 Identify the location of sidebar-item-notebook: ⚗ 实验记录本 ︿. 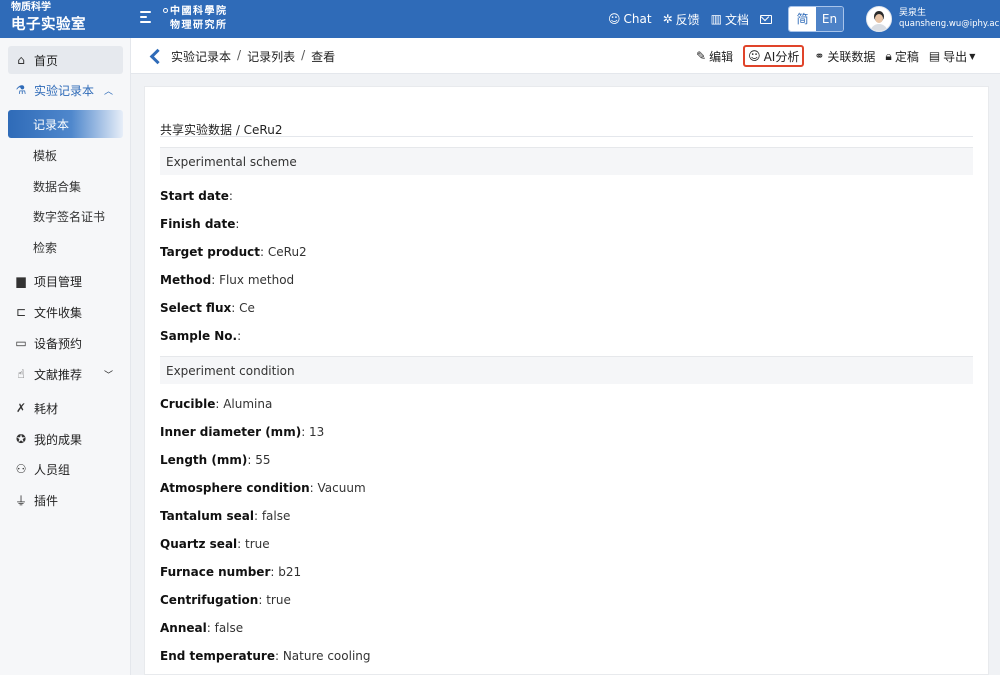
(65, 90).